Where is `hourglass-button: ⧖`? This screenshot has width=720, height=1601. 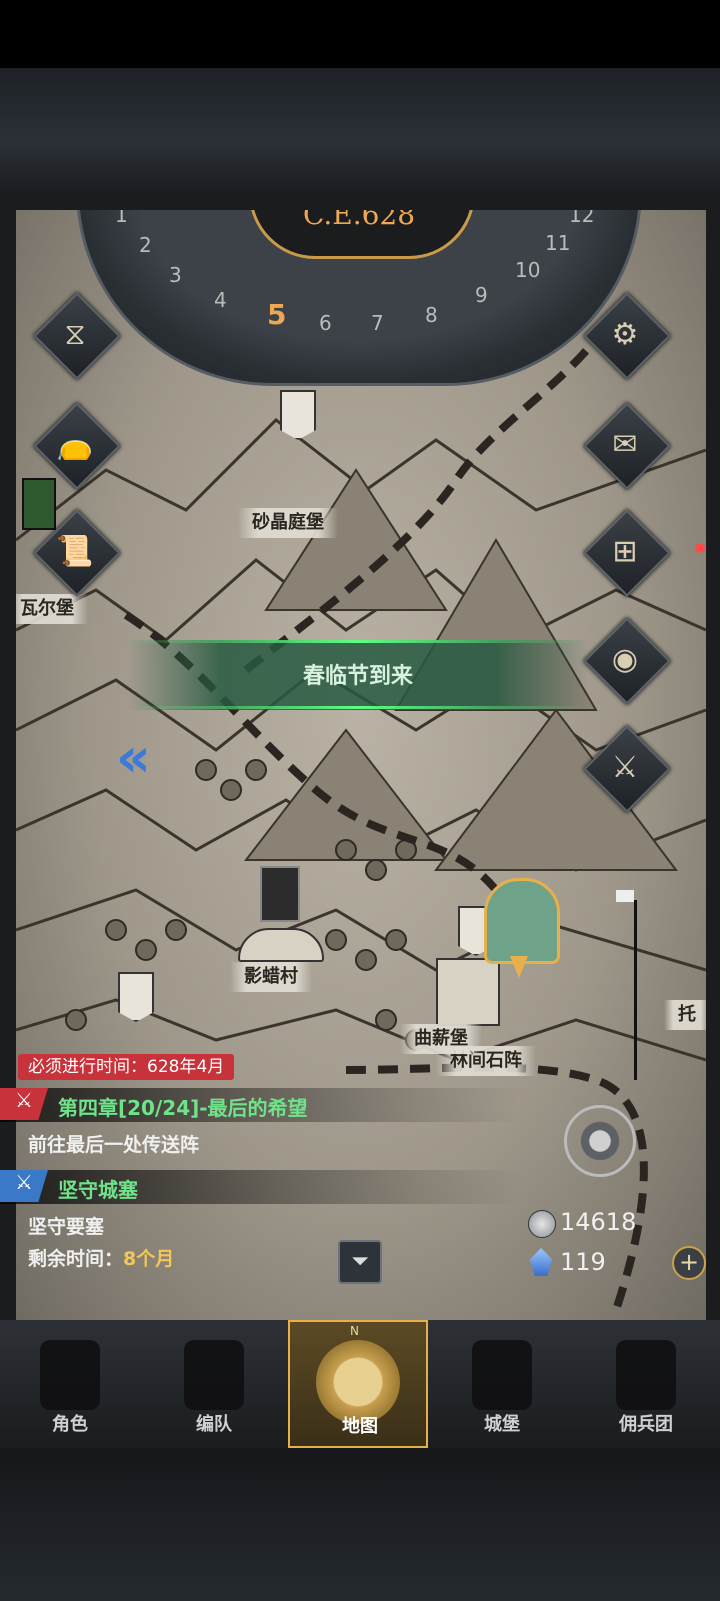 hourglass-button: ⧖ is located at coordinates (77, 336).